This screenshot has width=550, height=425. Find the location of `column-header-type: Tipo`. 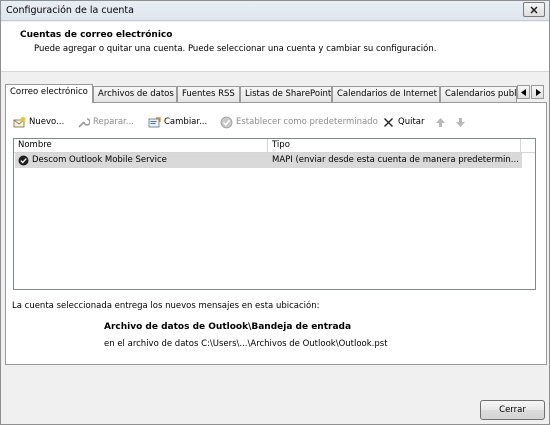

column-header-type: Tipo is located at coordinates (393, 146).